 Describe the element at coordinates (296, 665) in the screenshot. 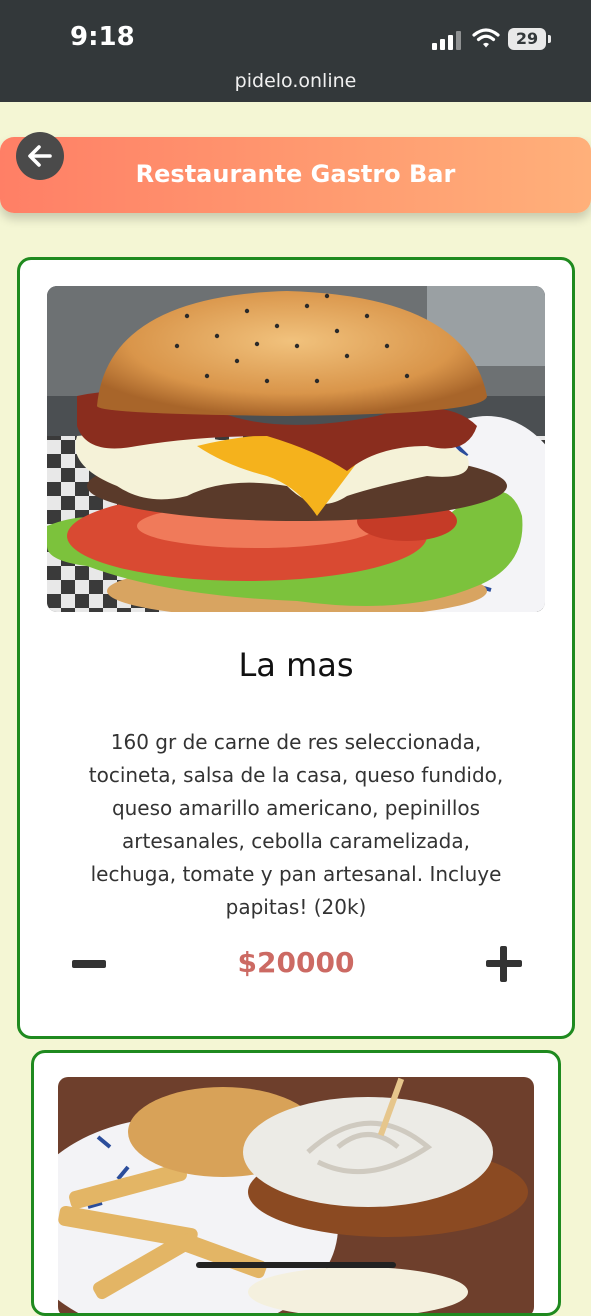

I see `product-name: La mas` at that location.